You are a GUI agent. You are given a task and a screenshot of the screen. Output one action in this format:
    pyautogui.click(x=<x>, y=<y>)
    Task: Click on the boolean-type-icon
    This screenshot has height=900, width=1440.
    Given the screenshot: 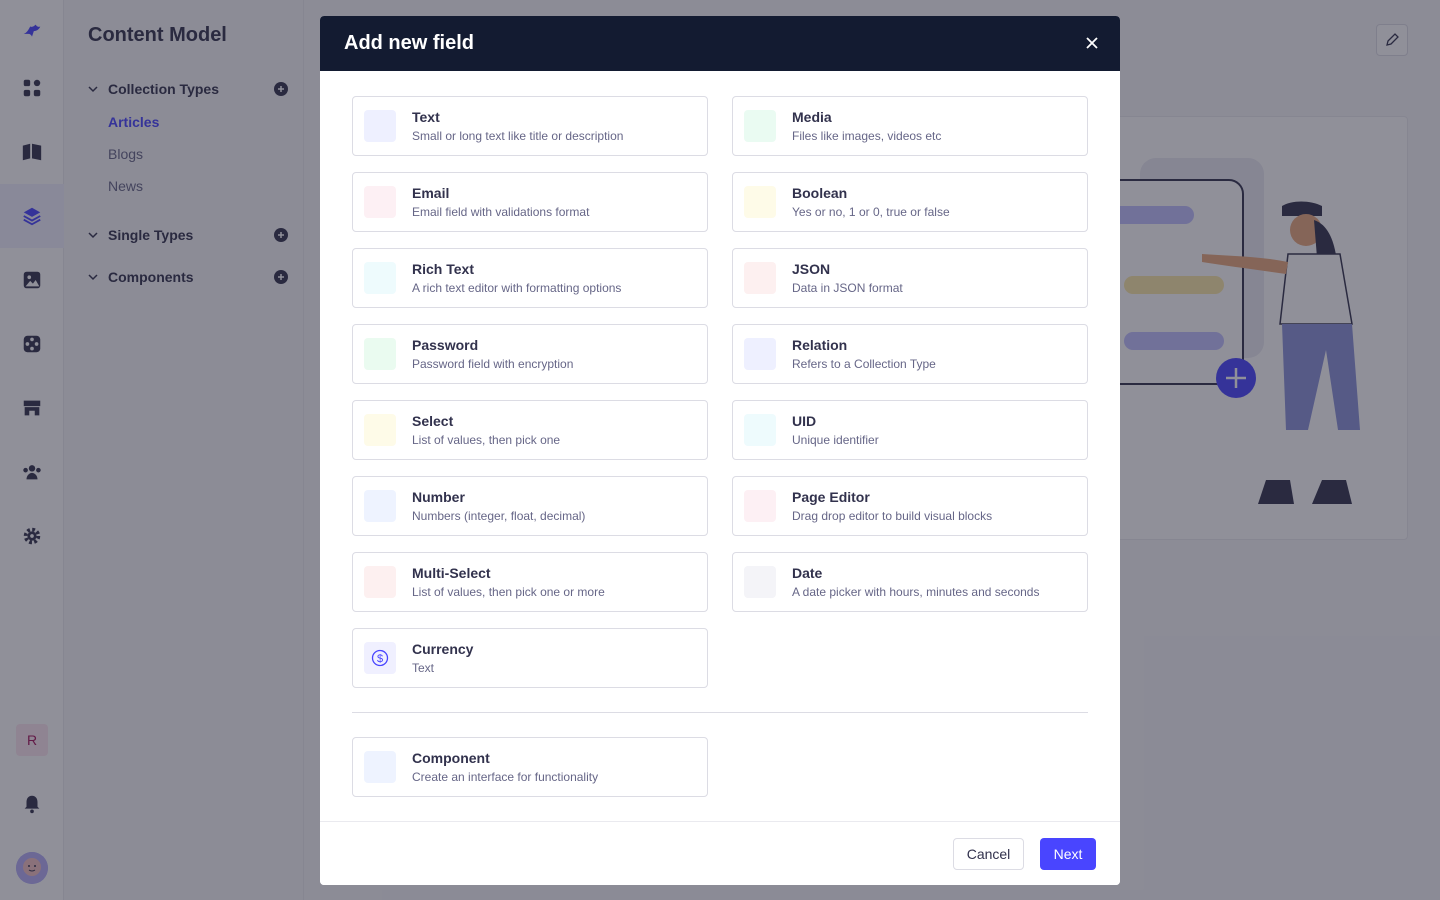 What is the action you would take?
    pyautogui.click(x=760, y=202)
    